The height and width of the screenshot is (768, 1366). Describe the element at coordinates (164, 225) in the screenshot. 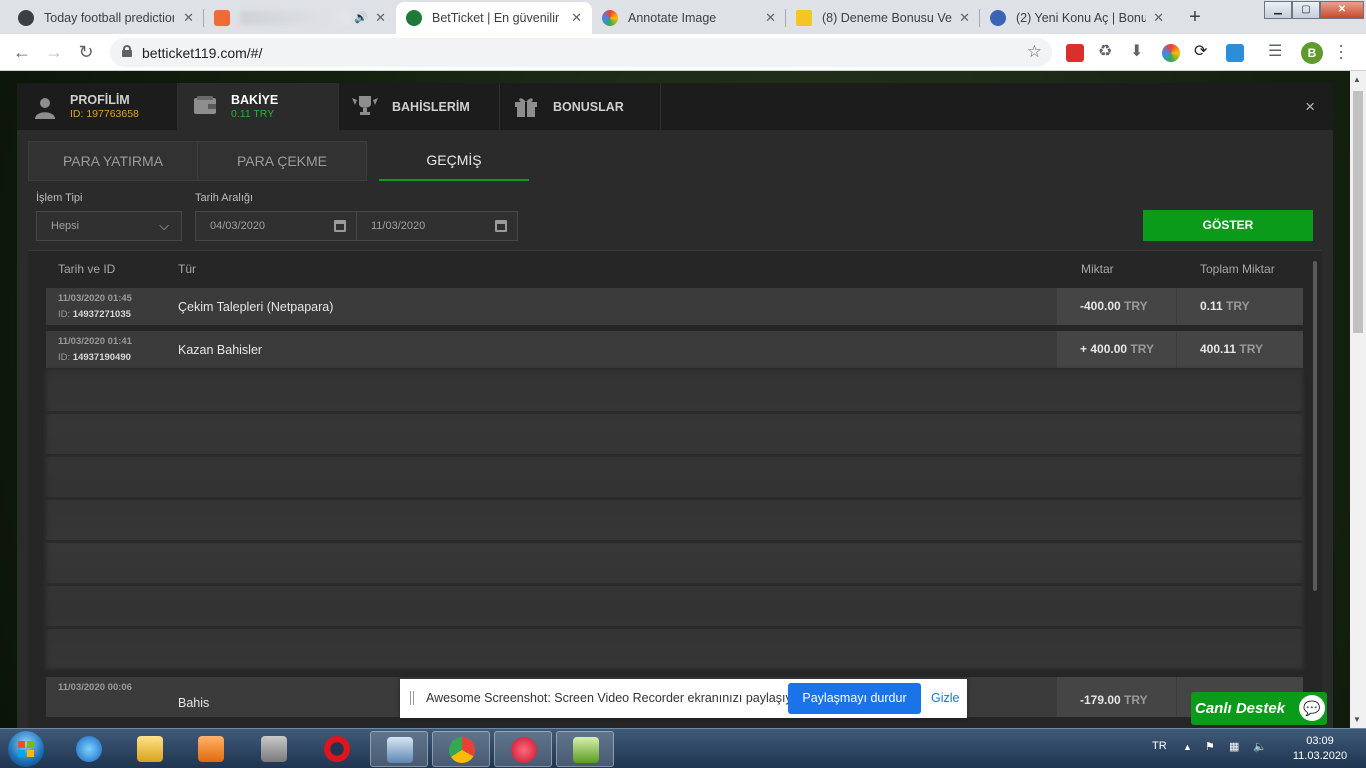

I see `chevron-down-icon: ⌵` at that location.